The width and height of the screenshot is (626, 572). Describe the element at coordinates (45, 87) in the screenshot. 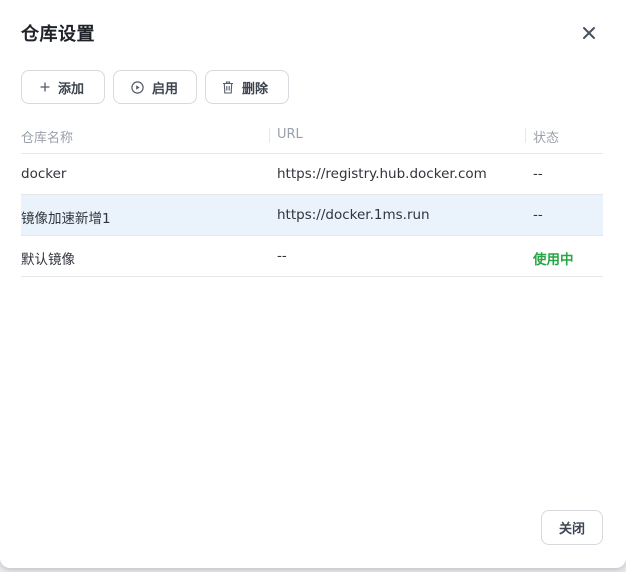

I see `plus-icon` at that location.